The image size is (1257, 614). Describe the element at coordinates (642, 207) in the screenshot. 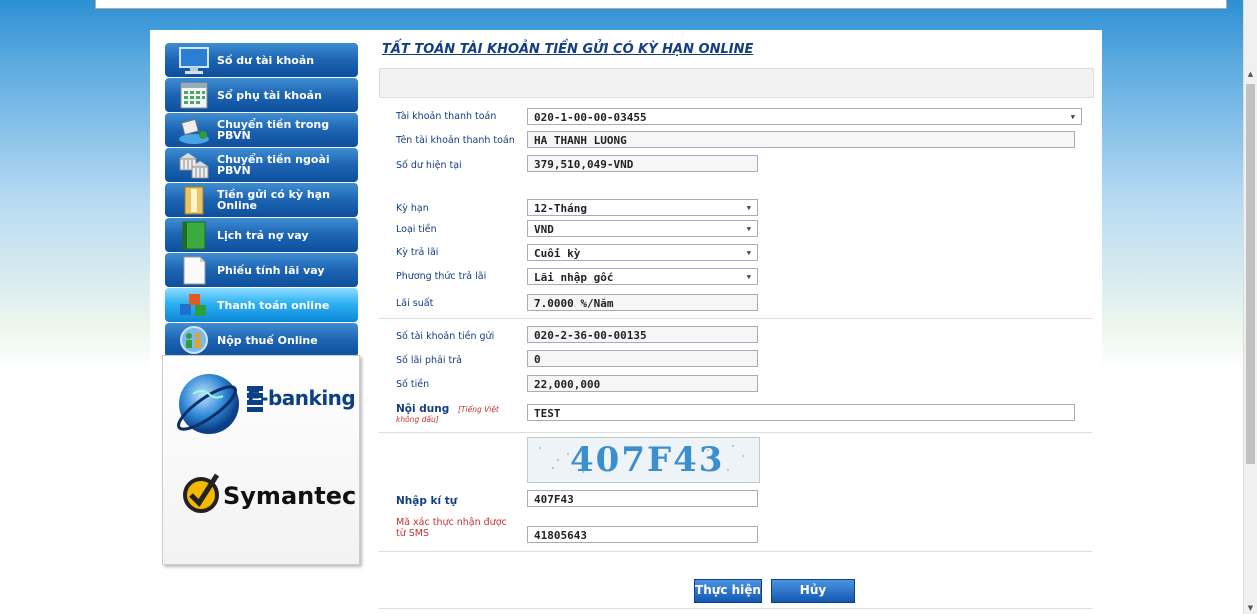

I see `term-select: 12-Tháng ▼` at that location.